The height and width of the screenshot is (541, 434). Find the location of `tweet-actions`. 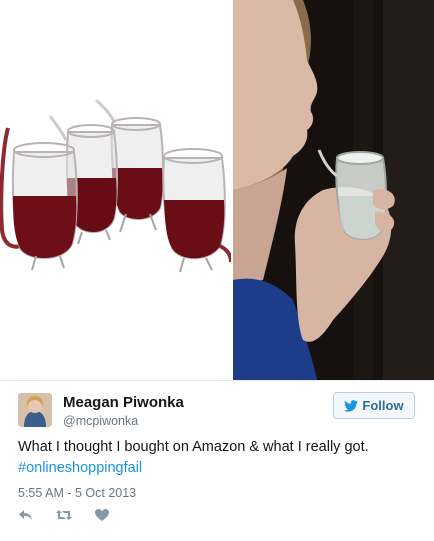

tweet-actions is located at coordinates (63, 515).